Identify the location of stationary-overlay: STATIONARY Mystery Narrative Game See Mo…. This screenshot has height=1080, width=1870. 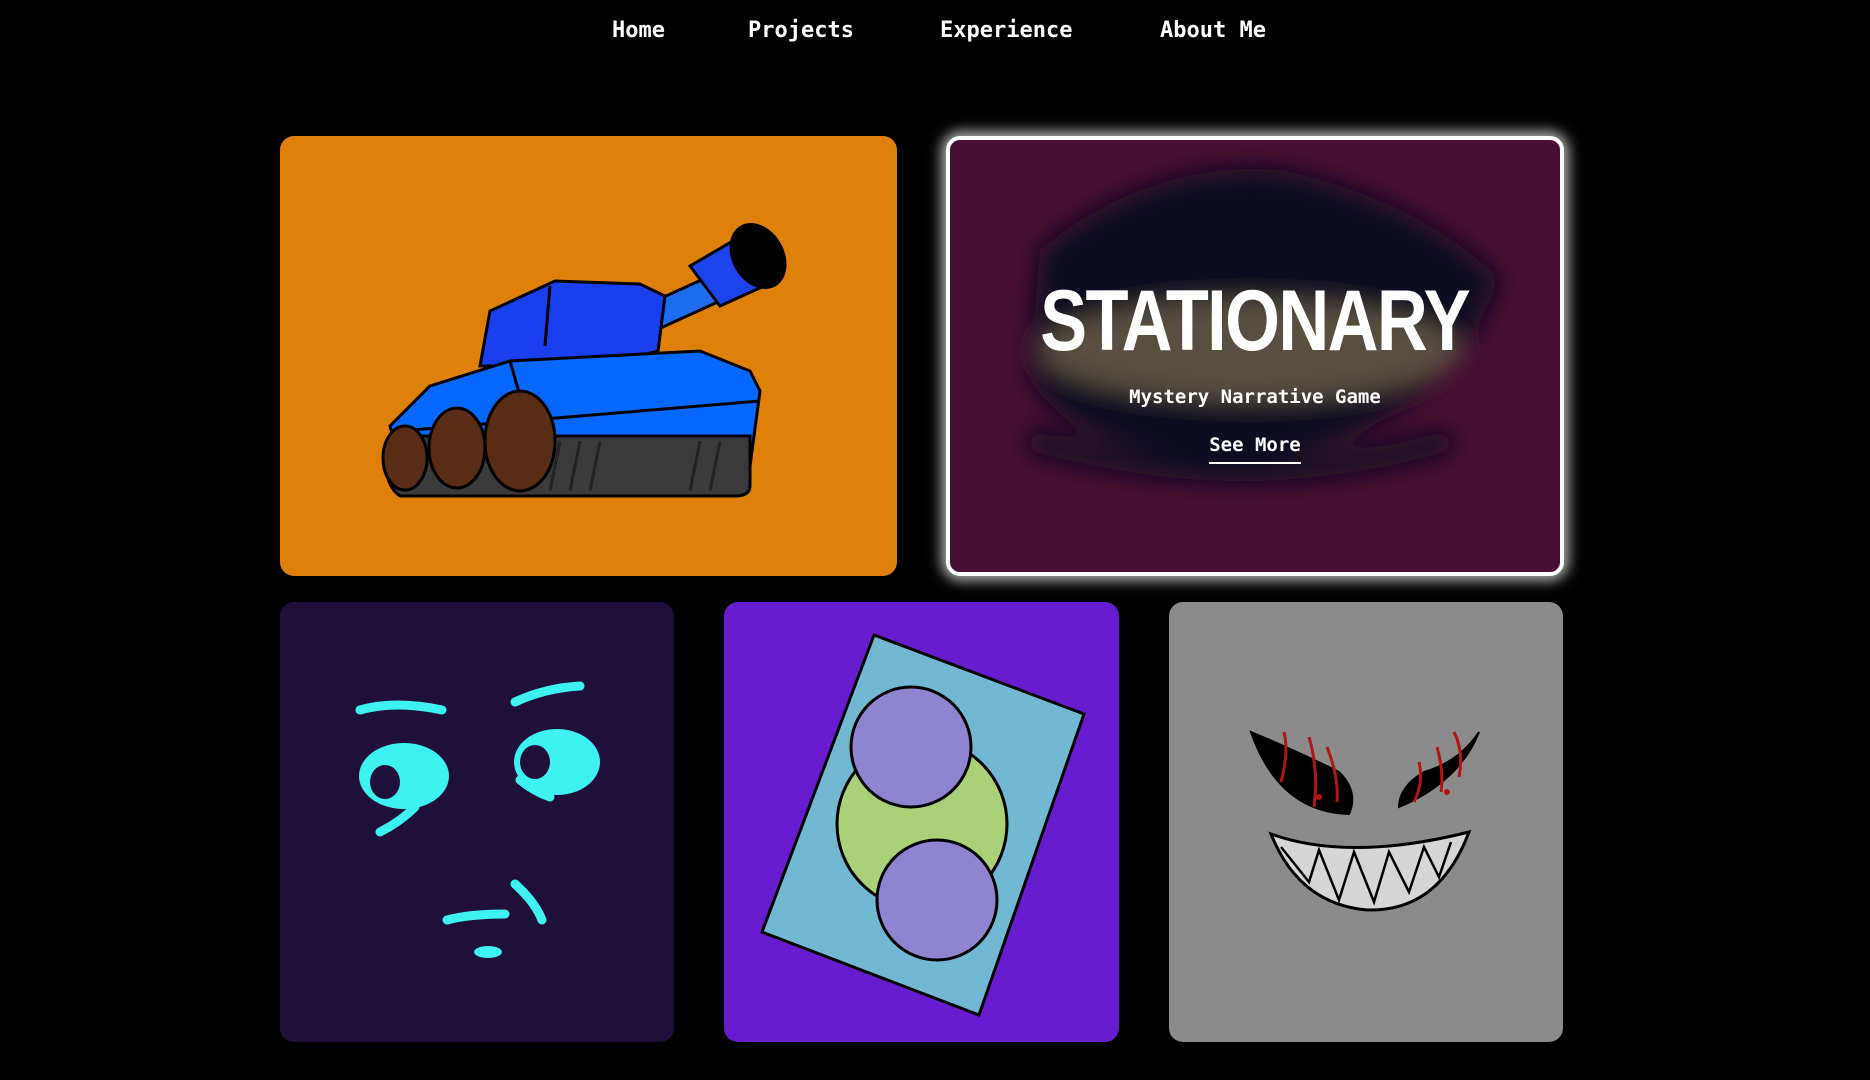
(1255, 356).